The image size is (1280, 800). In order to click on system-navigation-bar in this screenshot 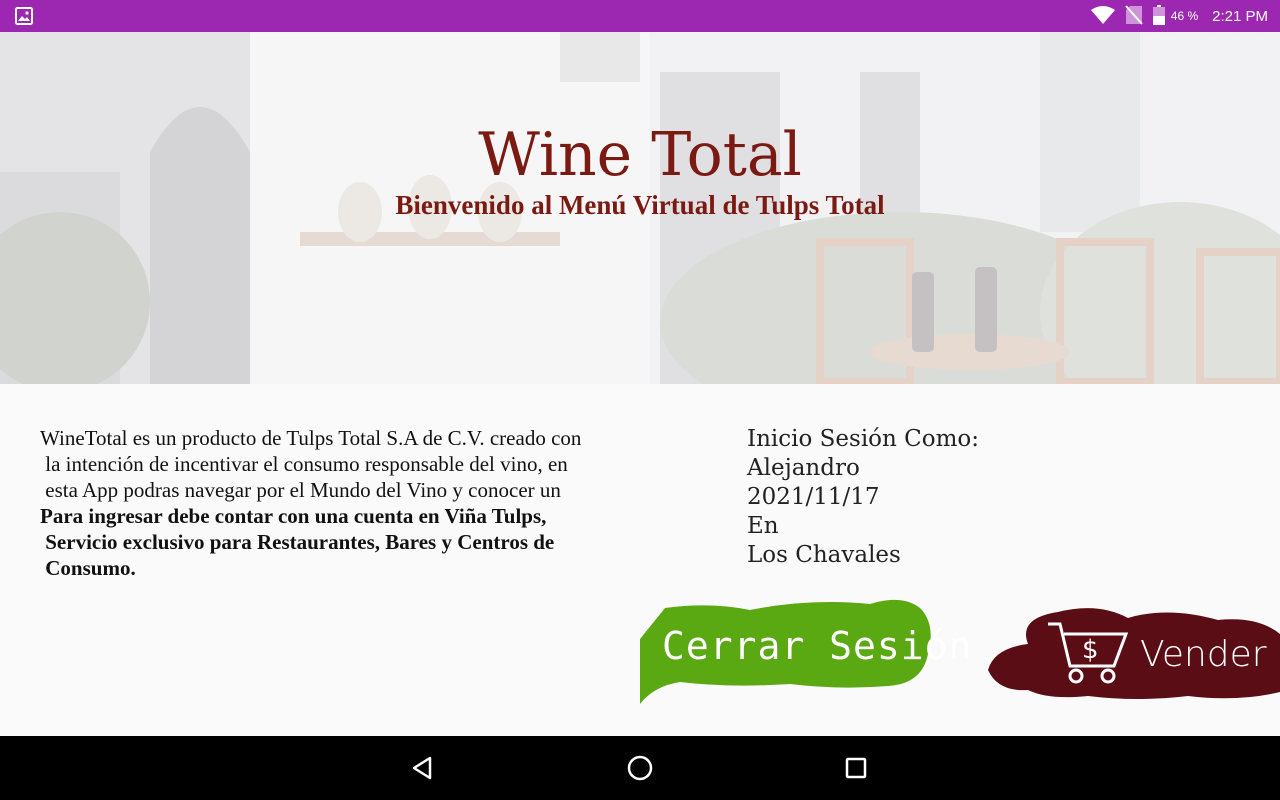, I will do `click(640, 768)`.